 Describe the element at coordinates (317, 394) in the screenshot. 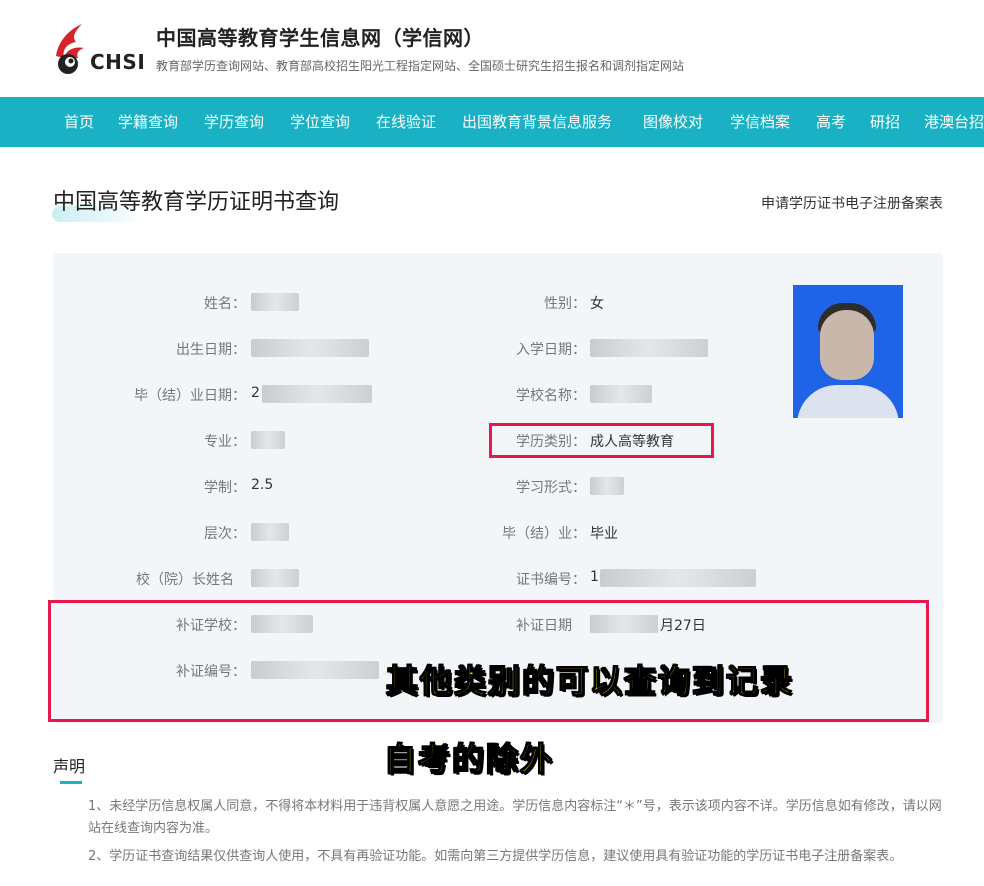

I see `graduation-date-value-blurred` at that location.